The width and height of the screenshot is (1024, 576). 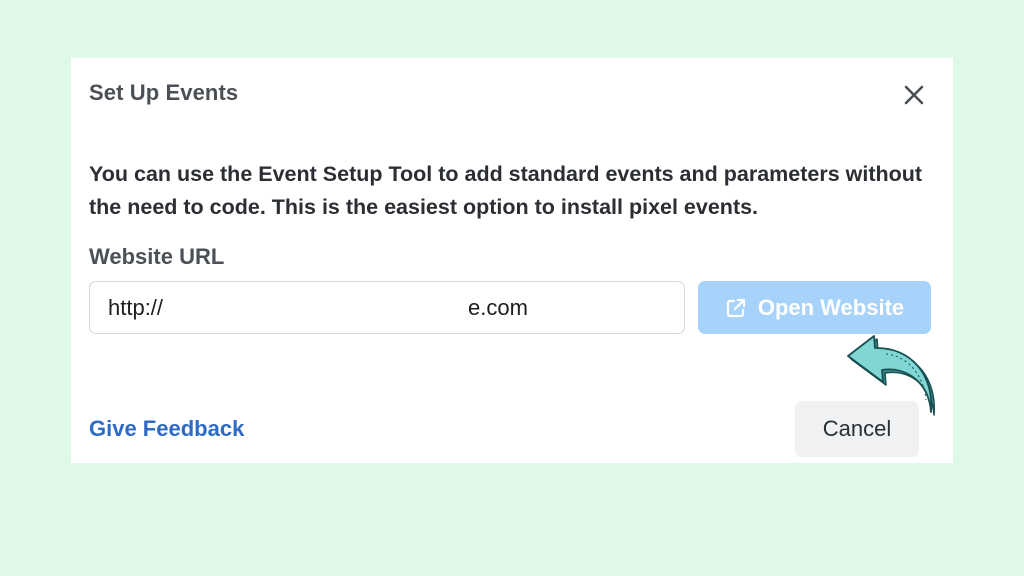 What do you see at coordinates (157, 256) in the screenshot?
I see `website-url-label: Website URL` at bounding box center [157, 256].